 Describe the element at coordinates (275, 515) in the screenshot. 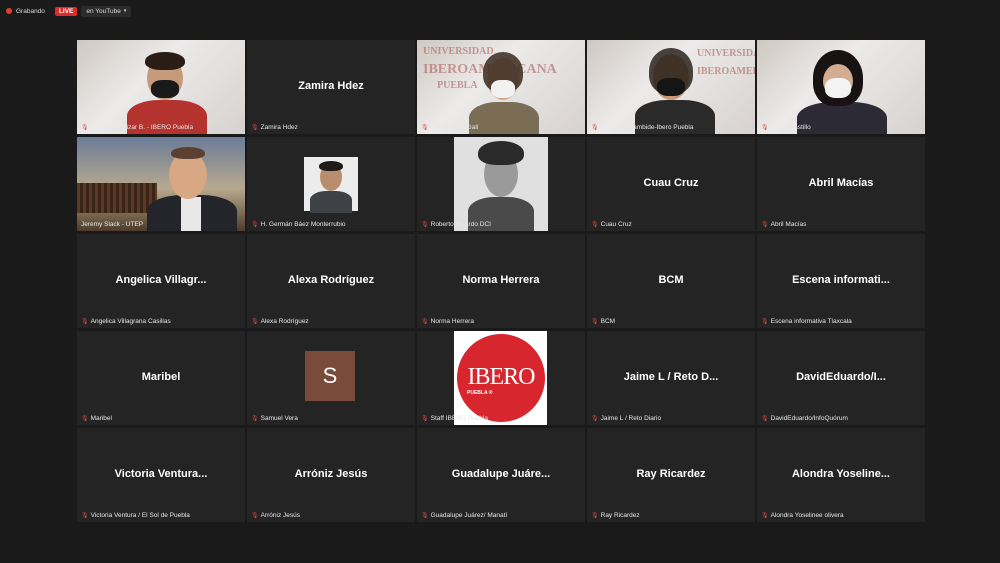

I see `participant-name-label: 🎙 Arróniz Jesús` at that location.